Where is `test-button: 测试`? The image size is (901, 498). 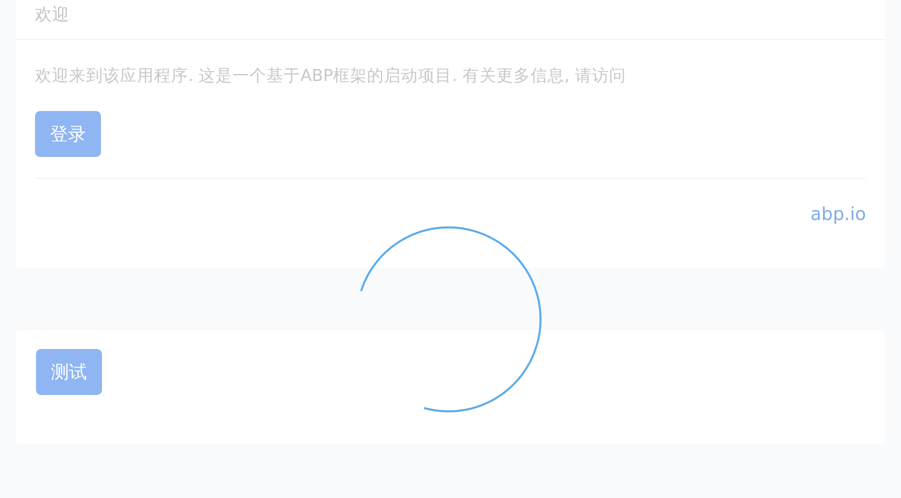 test-button: 测试 is located at coordinates (69, 372).